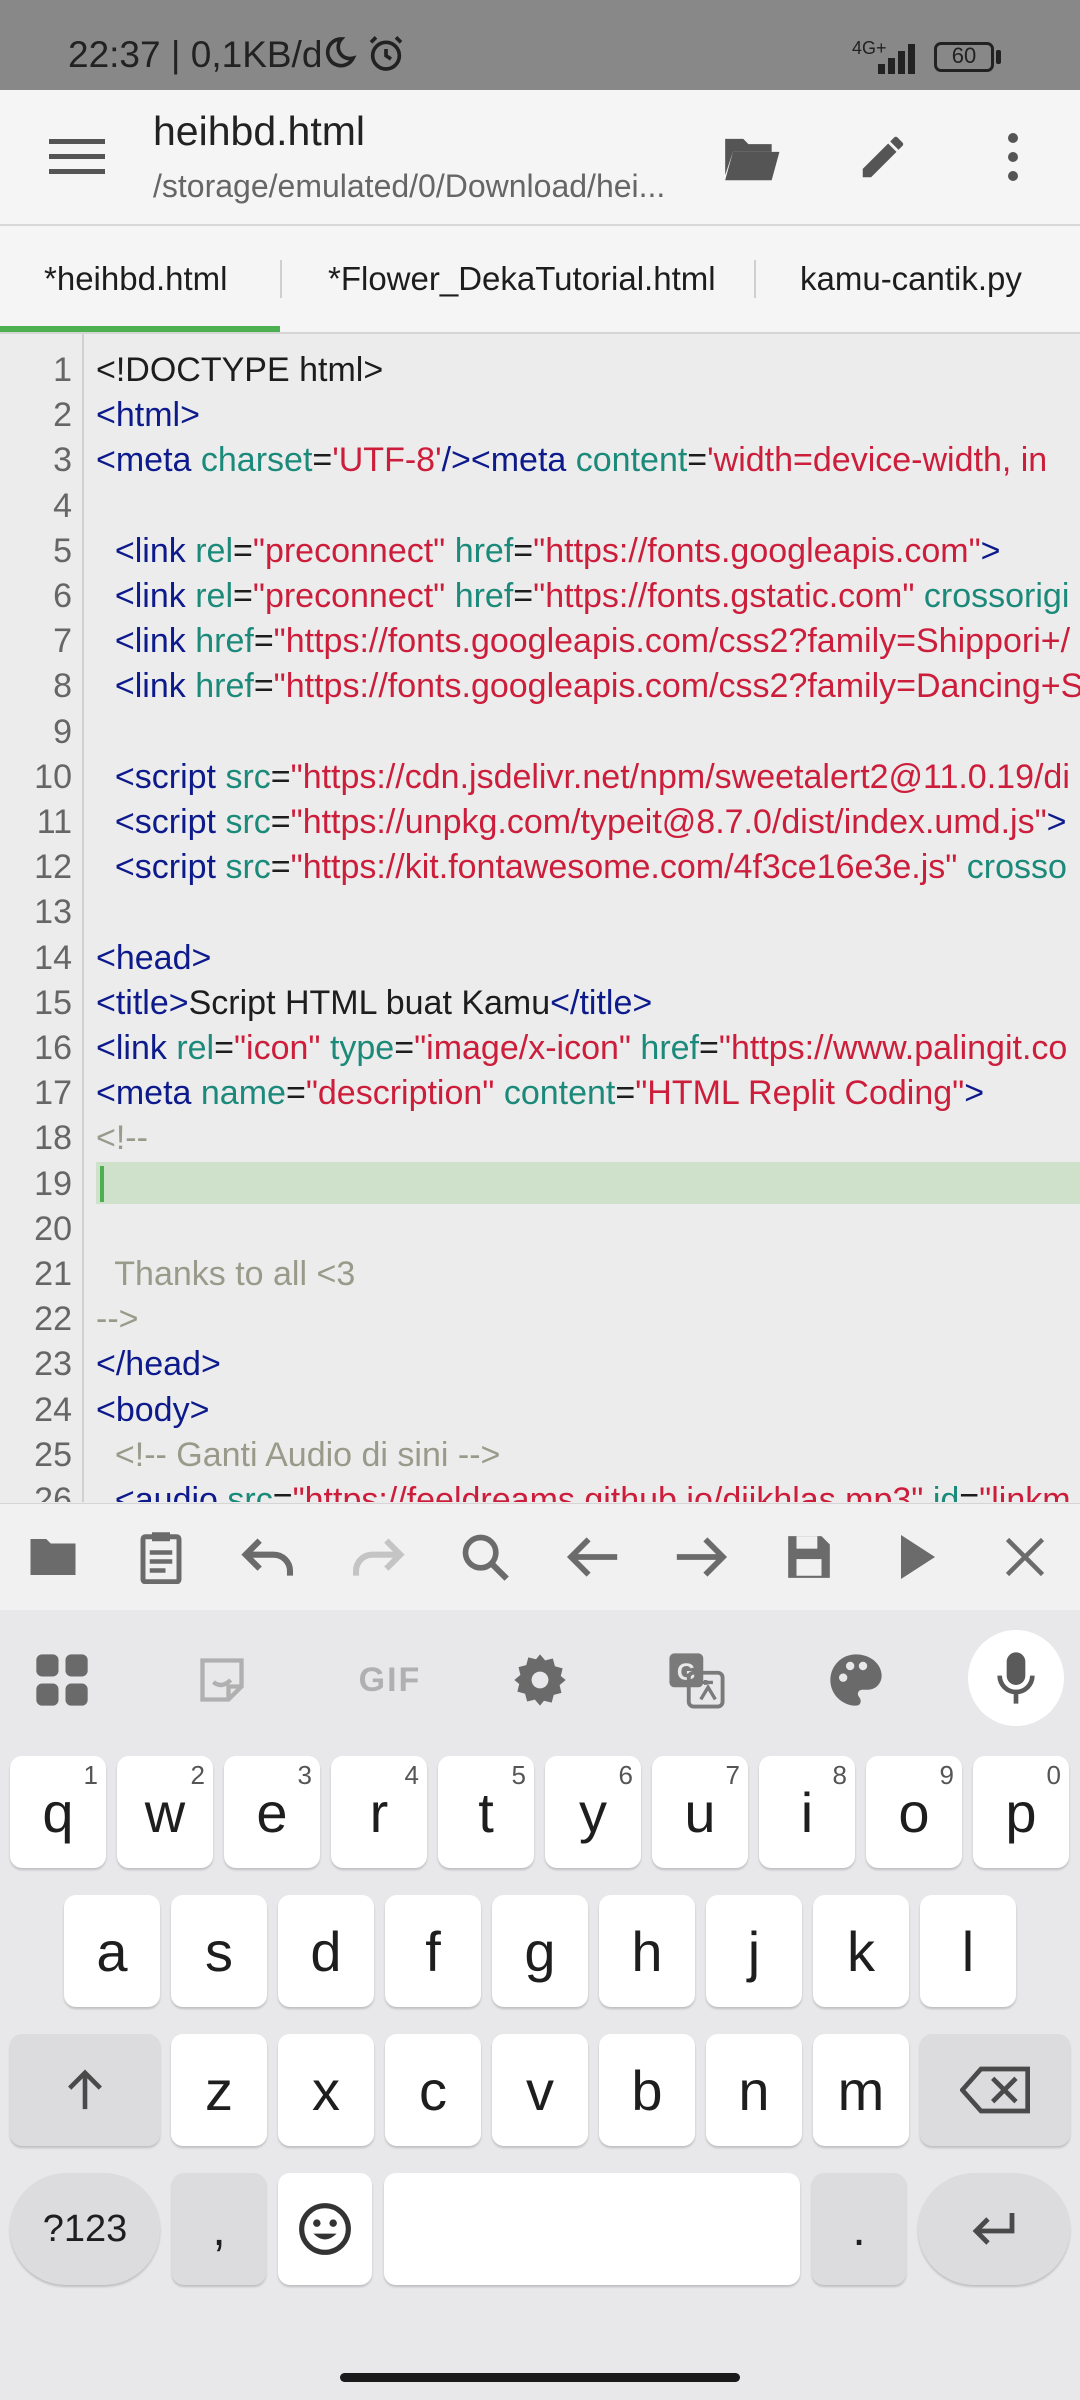  I want to click on code-token: src, so click(248, 776).